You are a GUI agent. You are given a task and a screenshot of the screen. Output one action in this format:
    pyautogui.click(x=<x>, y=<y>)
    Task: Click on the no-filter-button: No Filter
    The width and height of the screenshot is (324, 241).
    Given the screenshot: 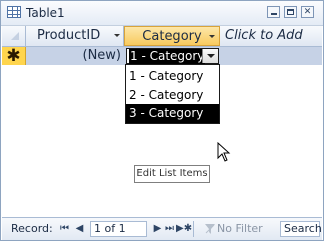 What is the action you would take?
    pyautogui.click(x=233, y=228)
    